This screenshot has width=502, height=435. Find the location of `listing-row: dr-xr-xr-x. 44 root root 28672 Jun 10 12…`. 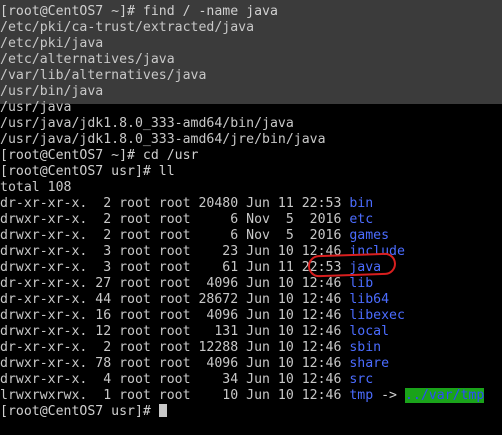

listing-row: dr-xr-xr-x. 44 root root 28672 Jun 10 12… is located at coordinates (251, 300).